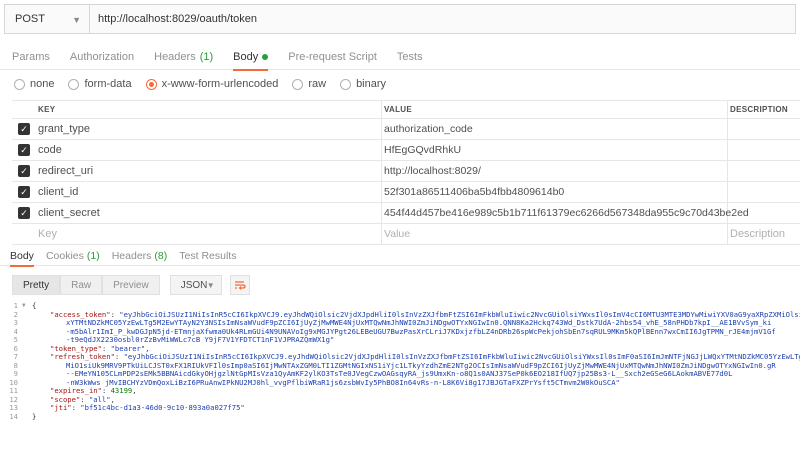 The image size is (800, 451). What do you see at coordinates (102, 57) in the screenshot?
I see `tab-authorization: Authorization` at bounding box center [102, 57].